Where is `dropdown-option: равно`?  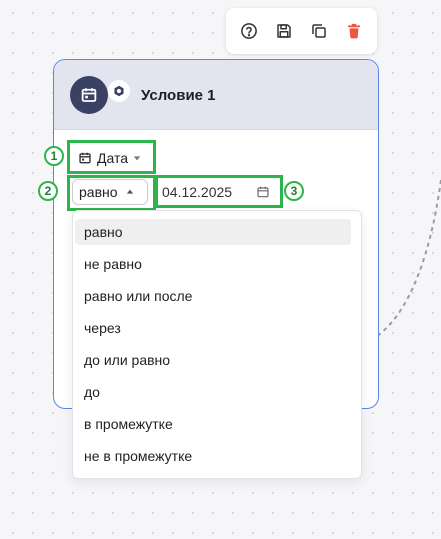
dropdown-option: равно is located at coordinates (213, 232).